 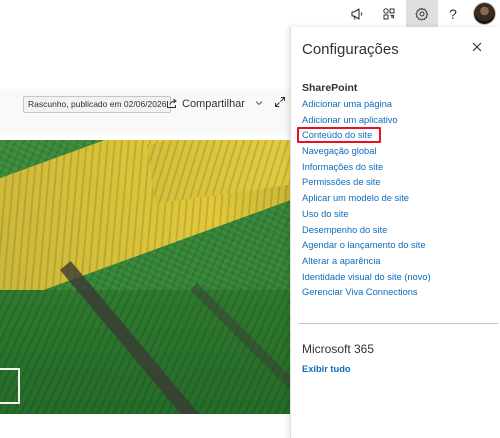 I want to click on megaphone-icon, so click(x=357, y=14).